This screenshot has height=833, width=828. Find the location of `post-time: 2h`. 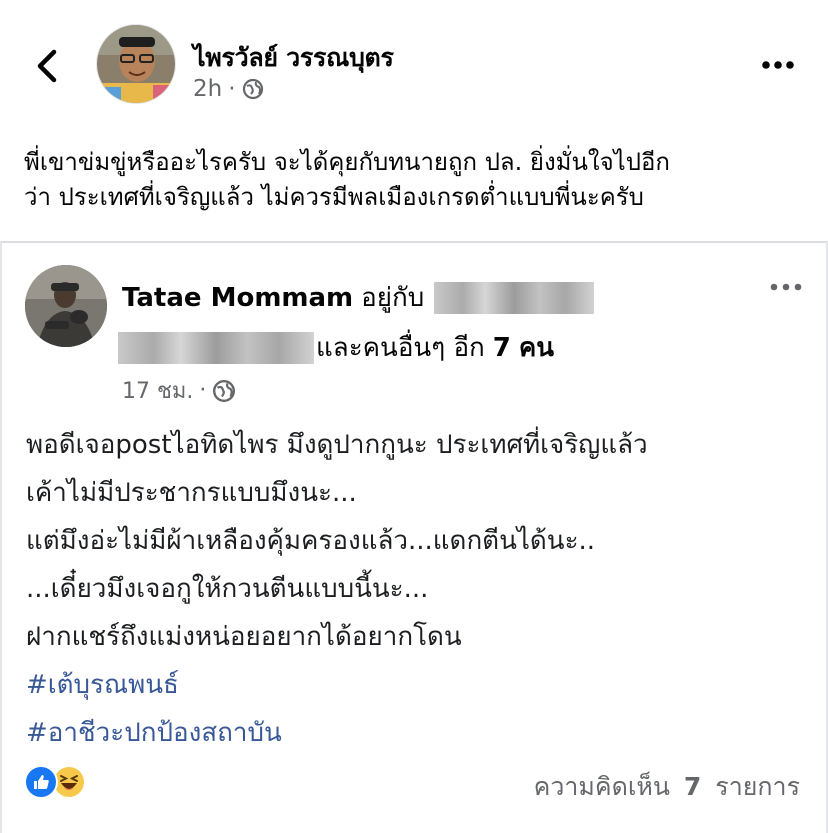

post-time: 2h is located at coordinates (207, 89).